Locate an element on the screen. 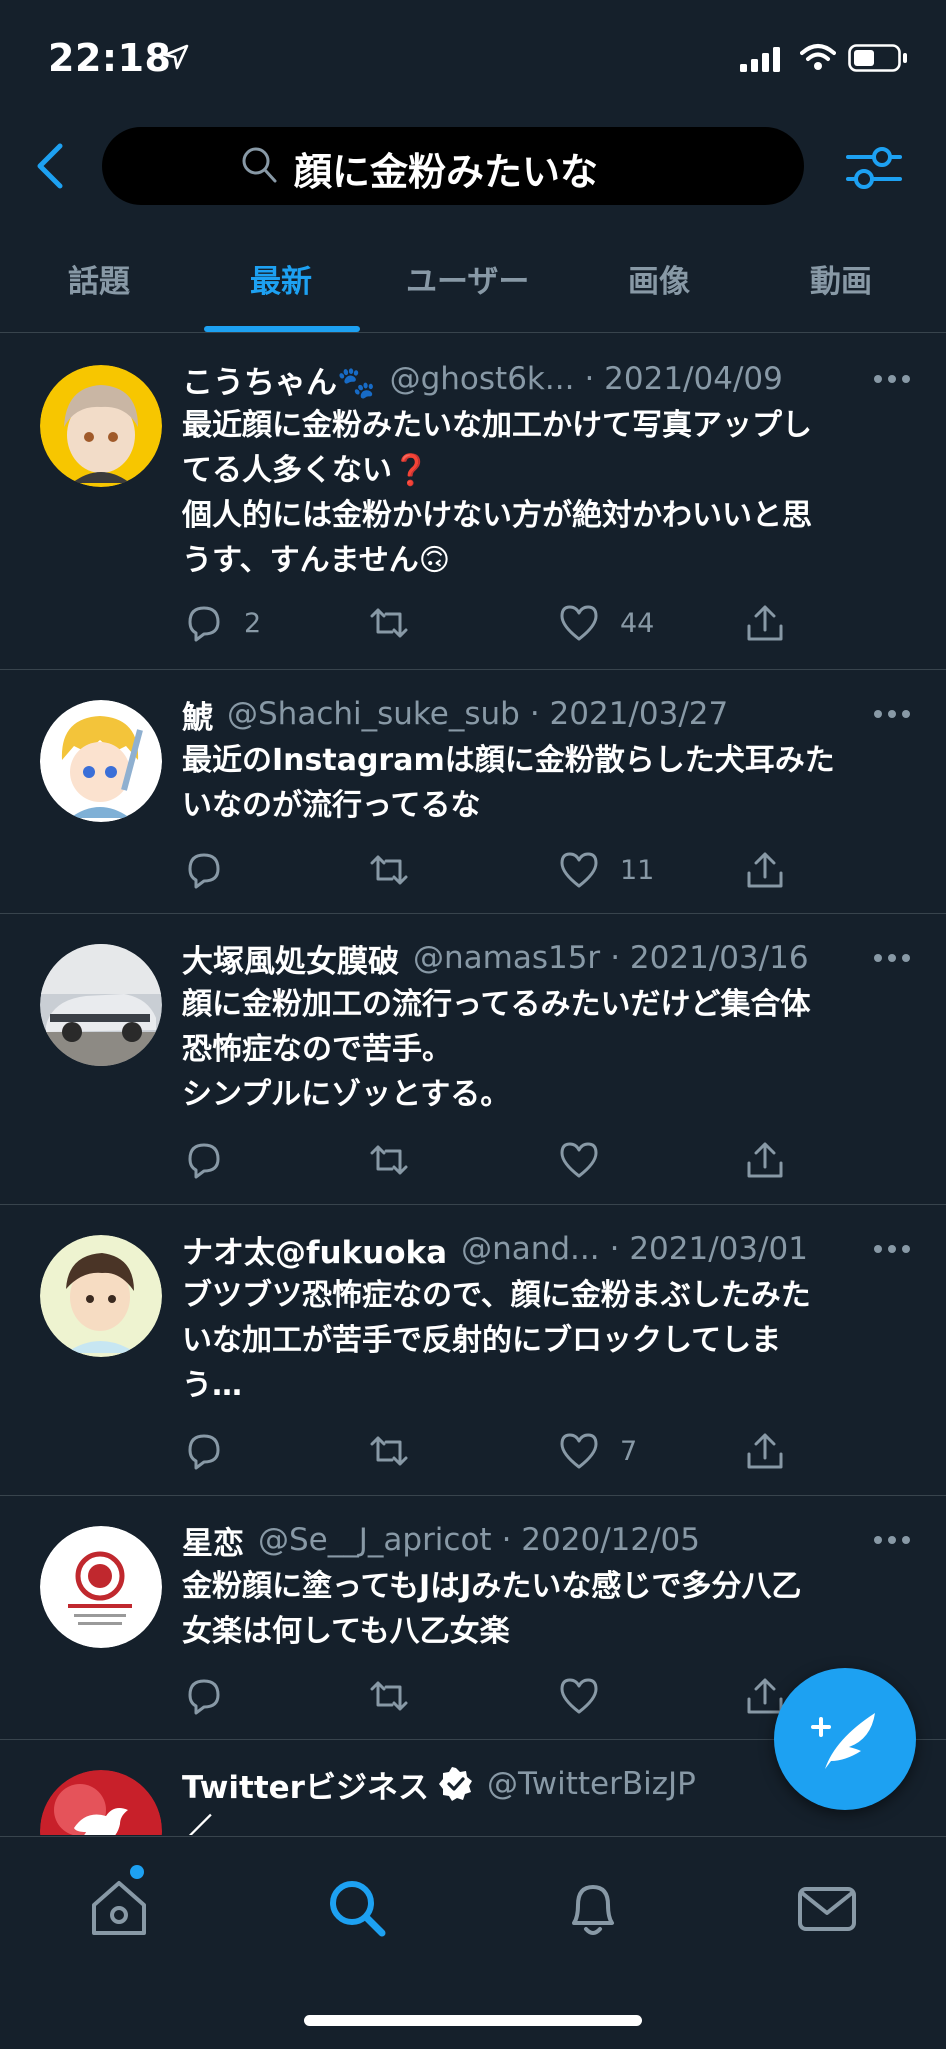  home-notification-dot is located at coordinates (137, 1872).